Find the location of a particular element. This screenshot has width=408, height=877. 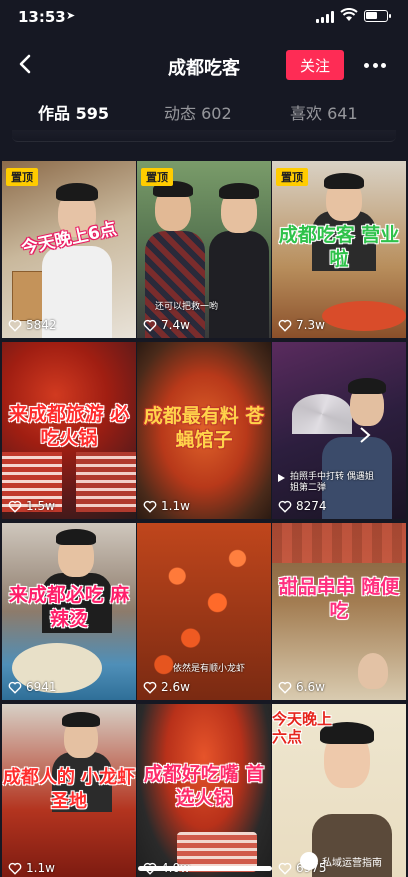

play-icon is located at coordinates (281, 478).